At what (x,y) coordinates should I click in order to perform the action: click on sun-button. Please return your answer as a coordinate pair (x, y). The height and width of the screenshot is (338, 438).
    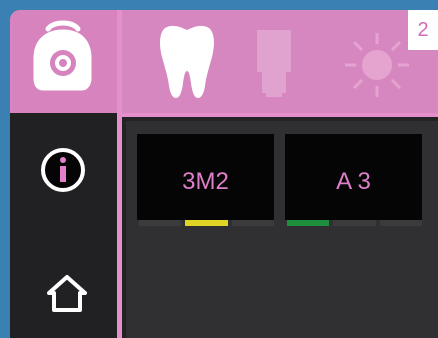
    Looking at the image, I should click on (377, 65).